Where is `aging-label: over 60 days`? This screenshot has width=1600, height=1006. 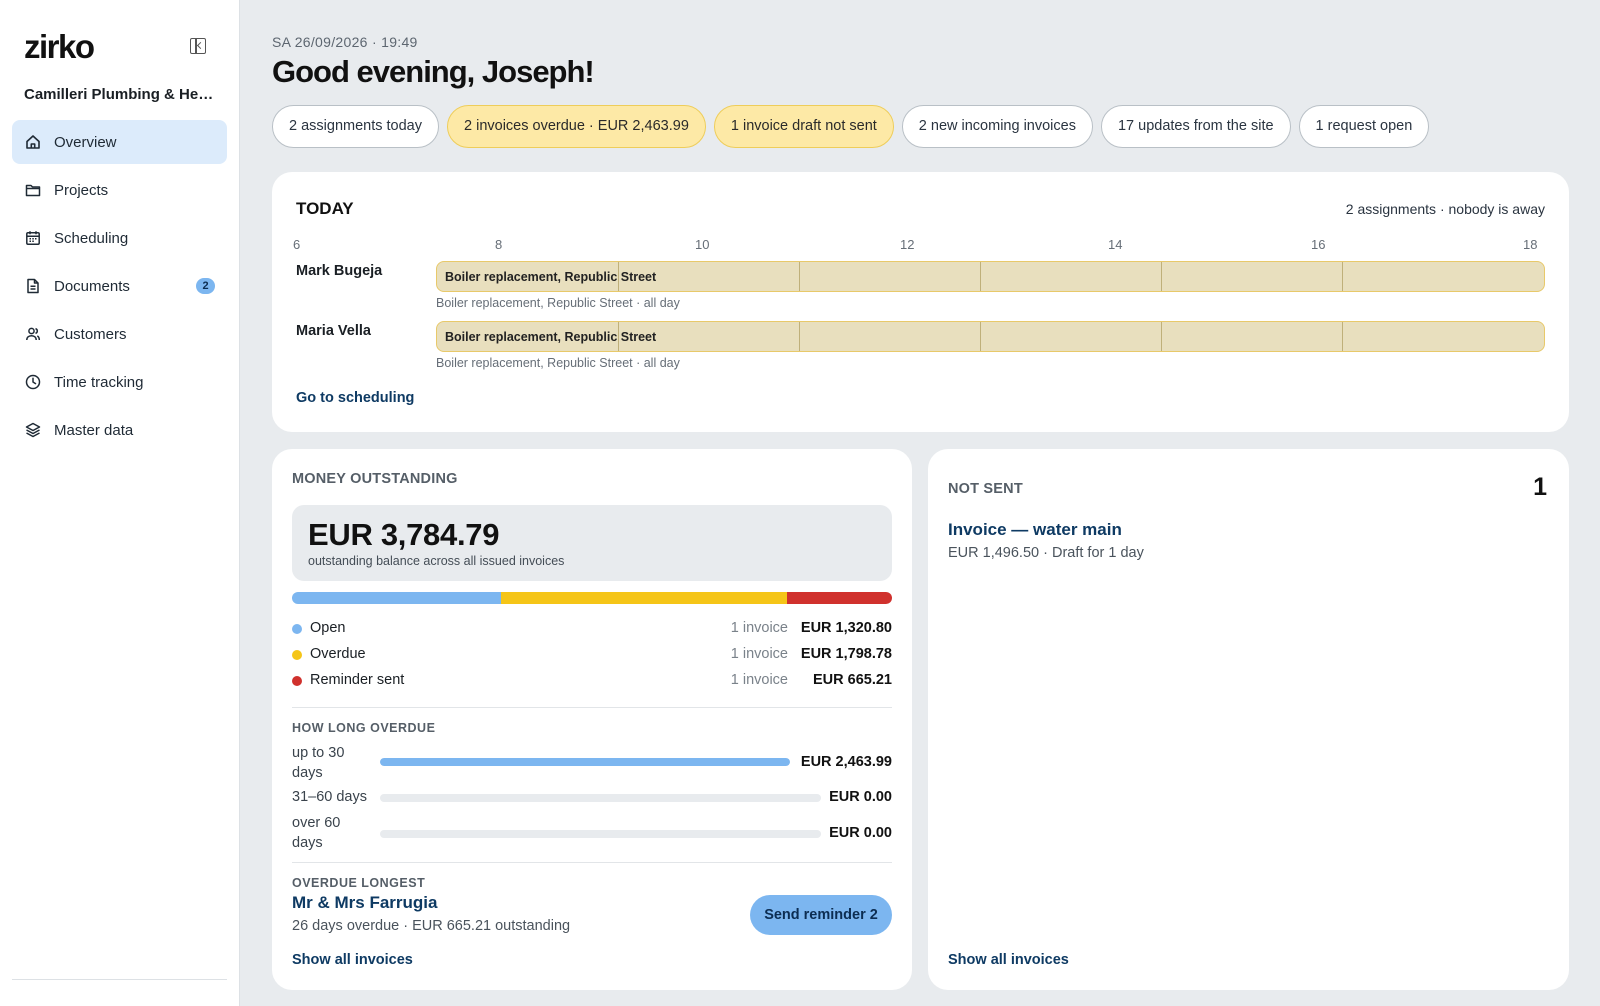 aging-label: over 60 days is located at coordinates (316, 833).